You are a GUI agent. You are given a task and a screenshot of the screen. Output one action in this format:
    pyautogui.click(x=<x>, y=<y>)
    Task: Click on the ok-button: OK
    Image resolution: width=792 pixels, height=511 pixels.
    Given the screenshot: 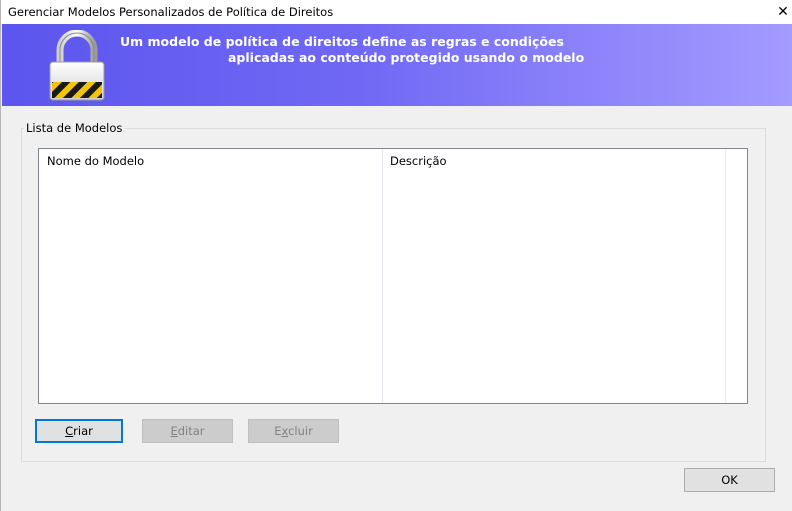 What is the action you would take?
    pyautogui.click(x=729, y=480)
    